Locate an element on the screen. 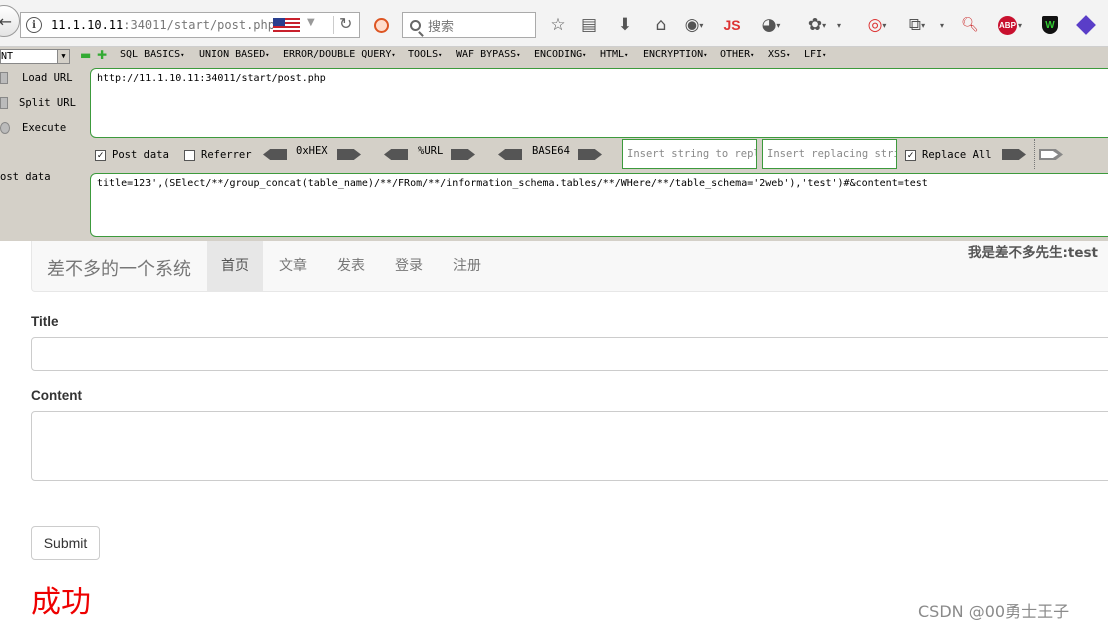 Image resolution: width=1108 pixels, height=627 pixels. menu-tools: TOOLS is located at coordinates (425, 54).